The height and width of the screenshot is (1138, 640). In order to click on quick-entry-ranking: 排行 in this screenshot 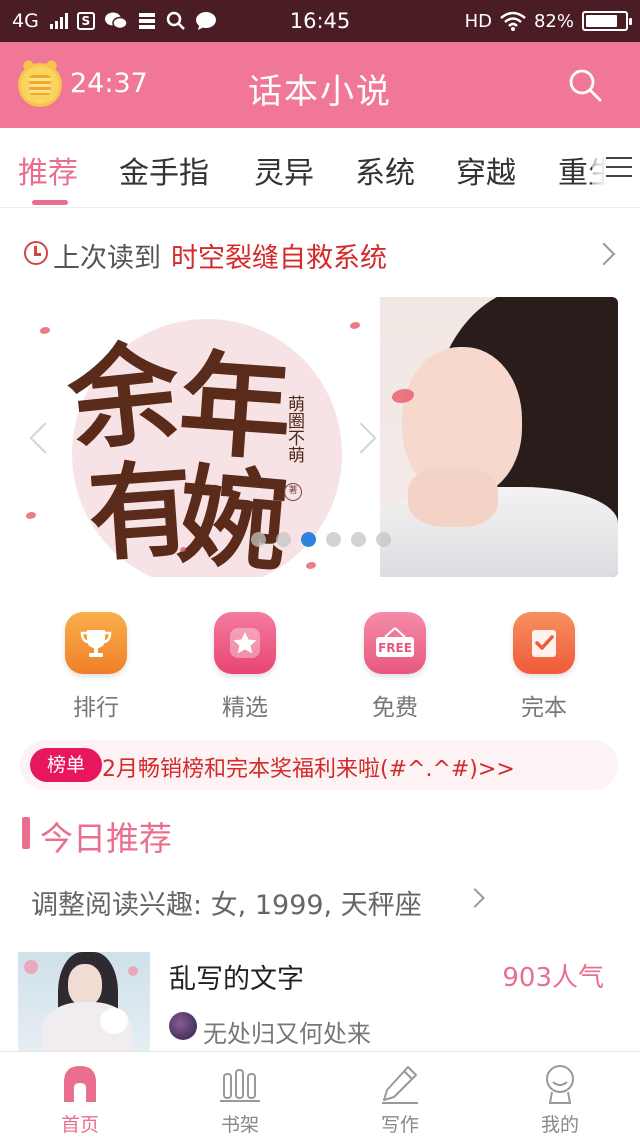, I will do `click(96, 667)`.